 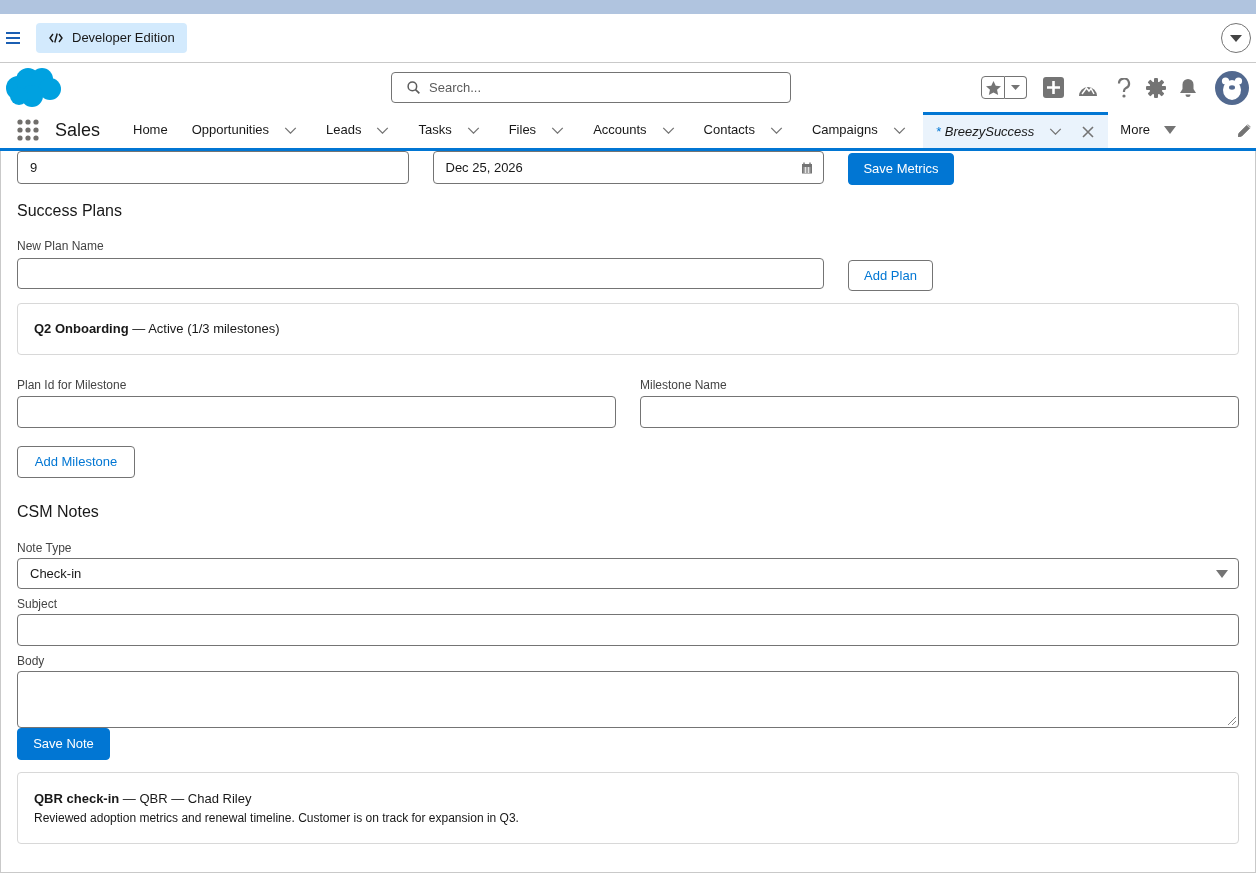 What do you see at coordinates (45, 548) in the screenshot?
I see `field-label: Note Type` at bounding box center [45, 548].